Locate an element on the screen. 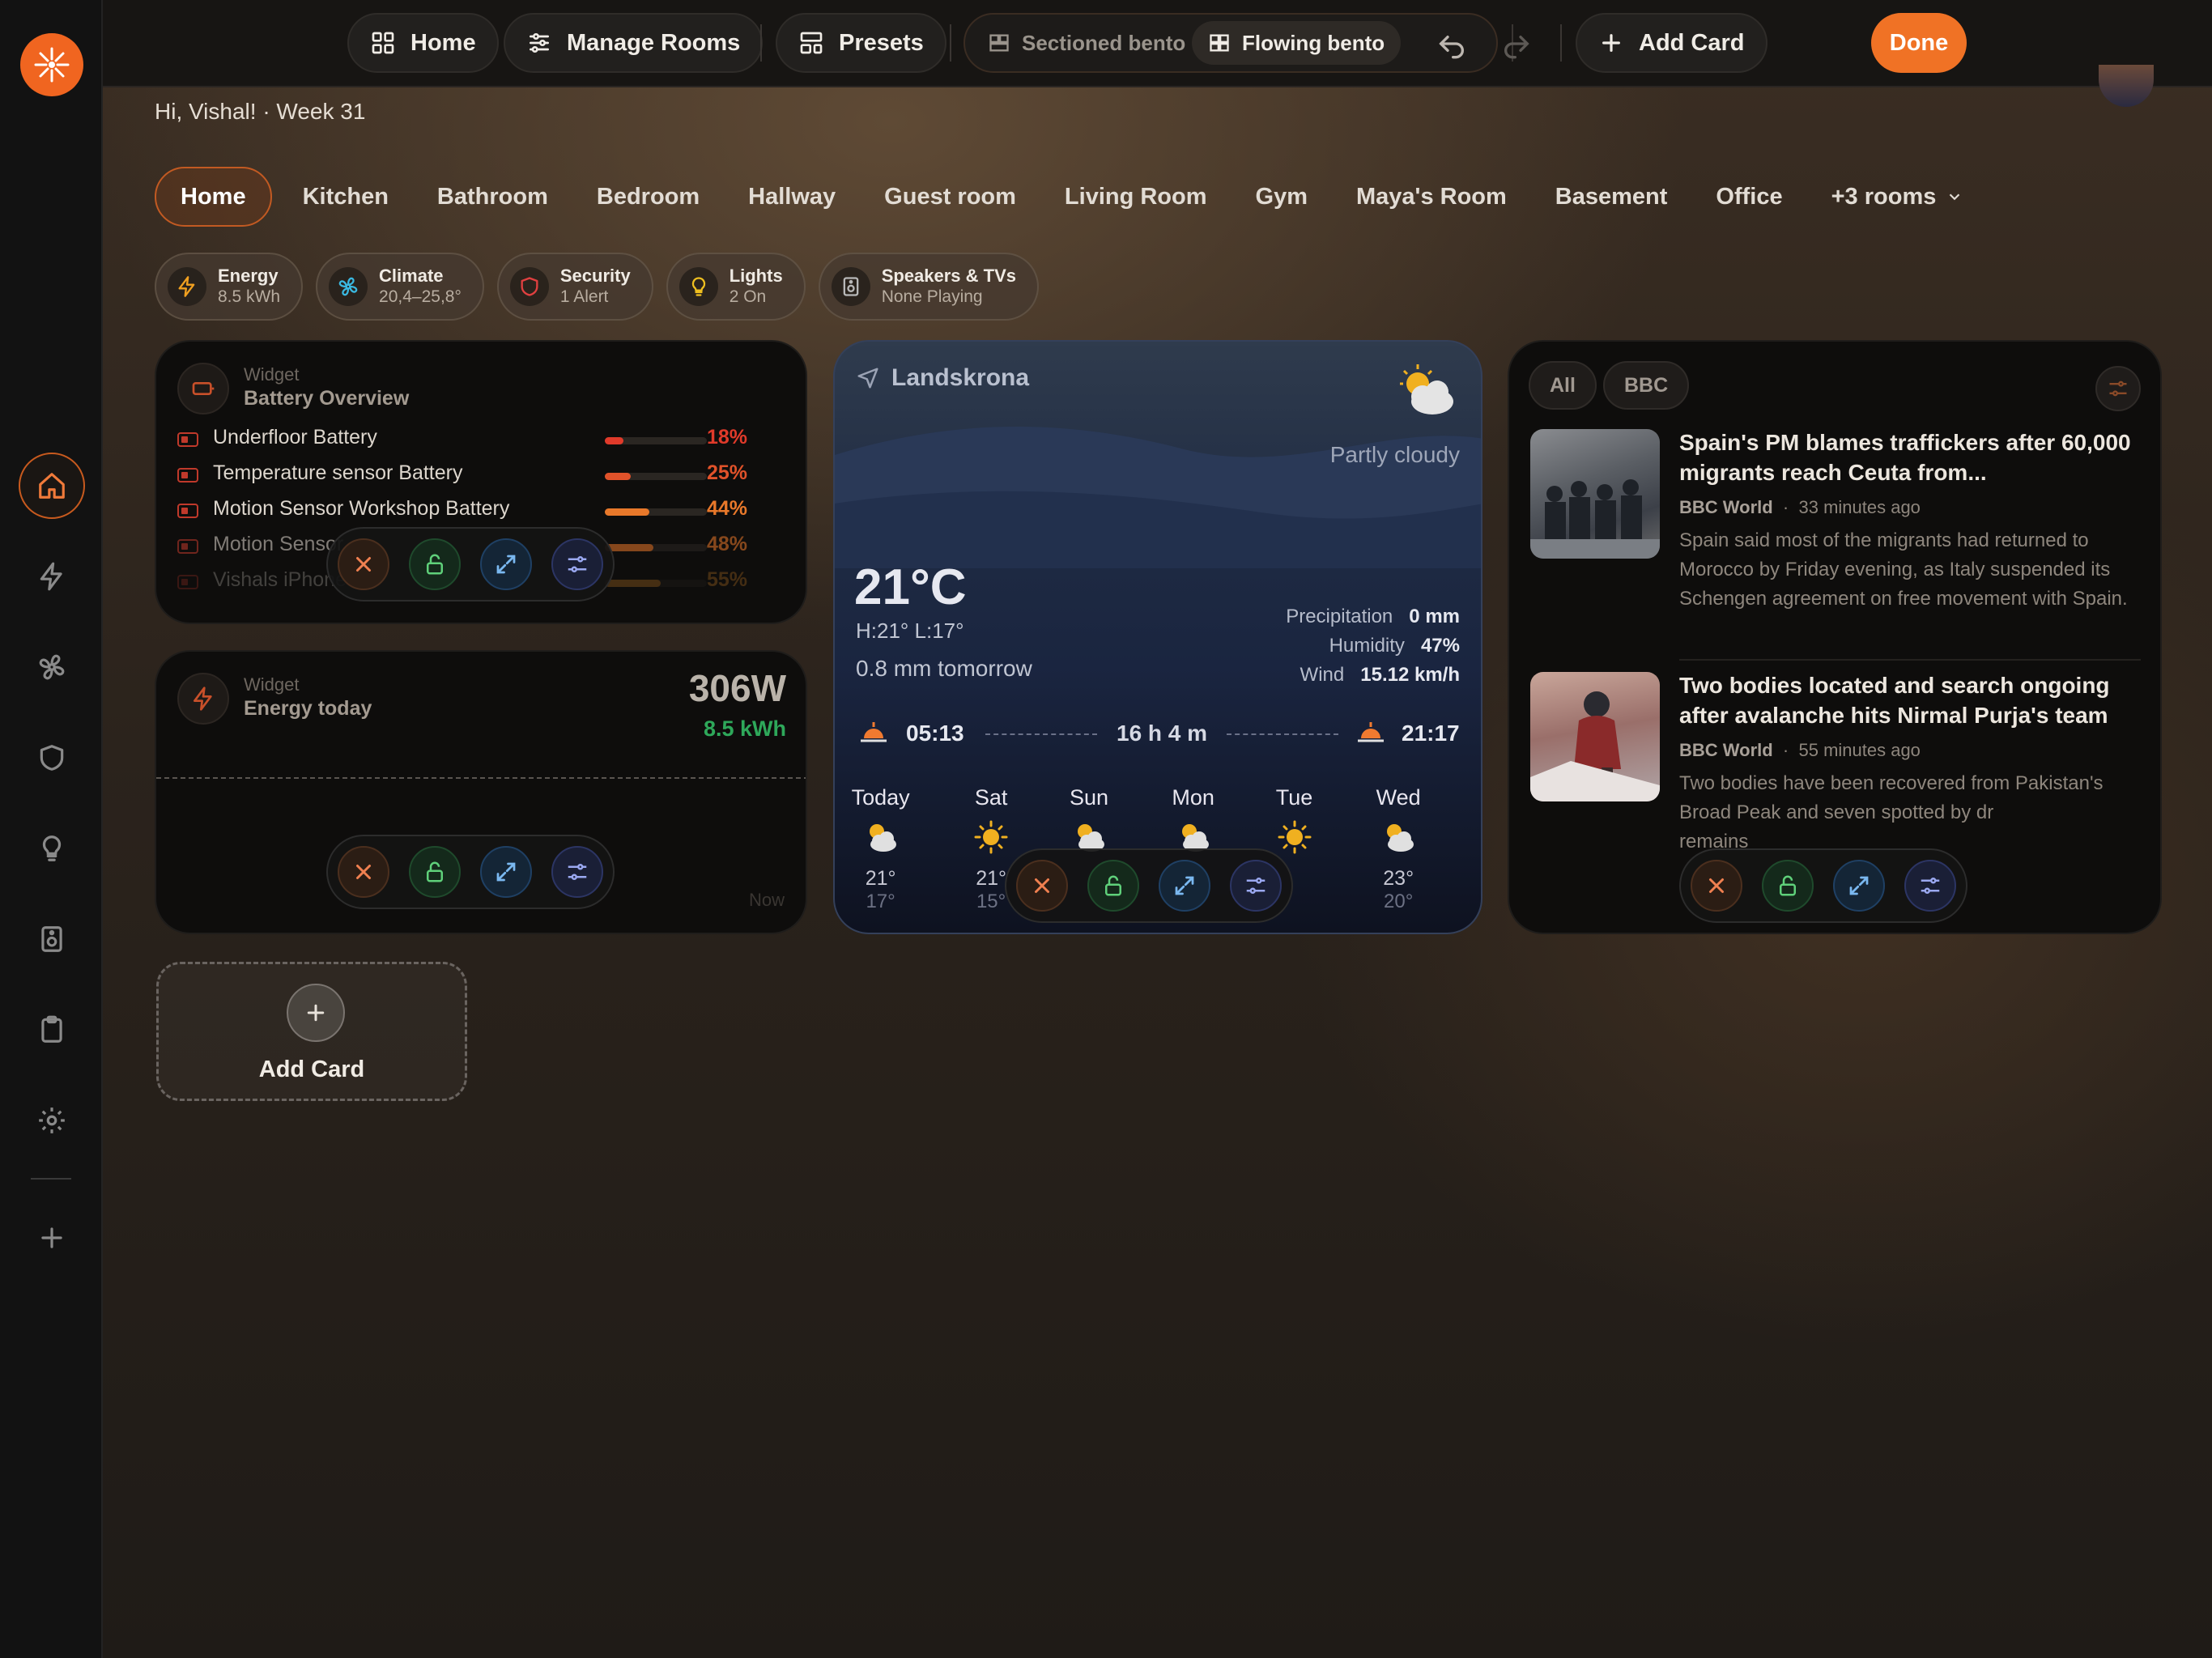 Image resolution: width=2212 pixels, height=1658 pixels. tab-mayas-room: Maya's Room is located at coordinates (1431, 197).